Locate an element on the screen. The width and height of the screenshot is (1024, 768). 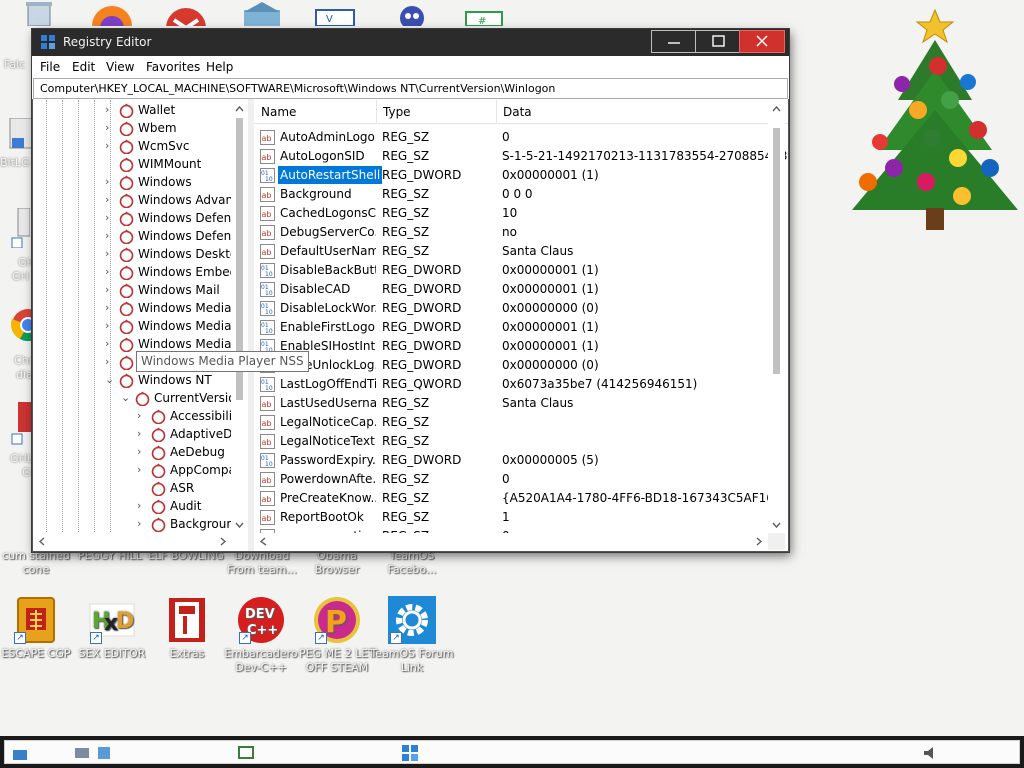
close-button is located at coordinates (762, 41).